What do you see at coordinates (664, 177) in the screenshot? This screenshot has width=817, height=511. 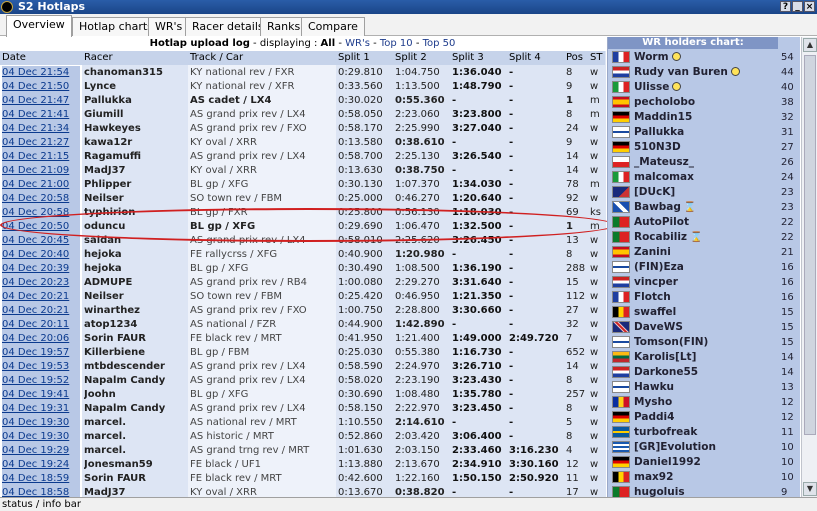 I see `wr-holder-name: malcomax` at bounding box center [664, 177].